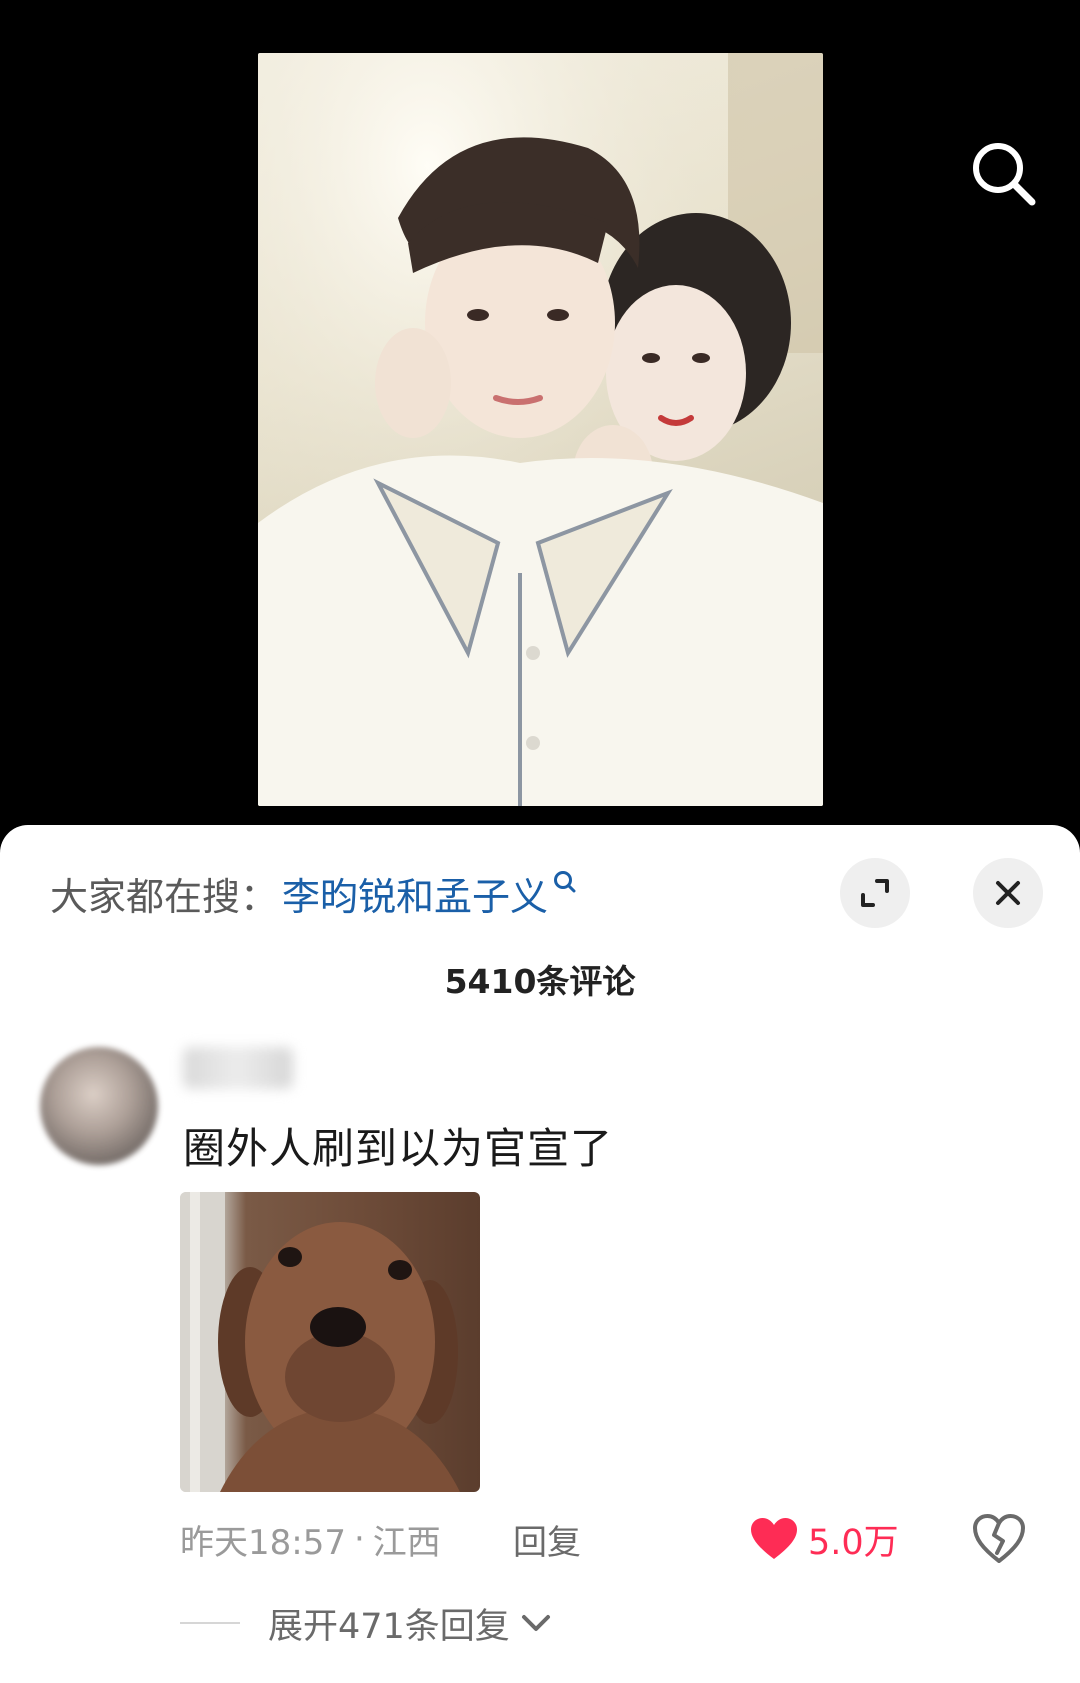 This screenshot has width=1080, height=1683. I want to click on dislike-button, so click(999, 1539).